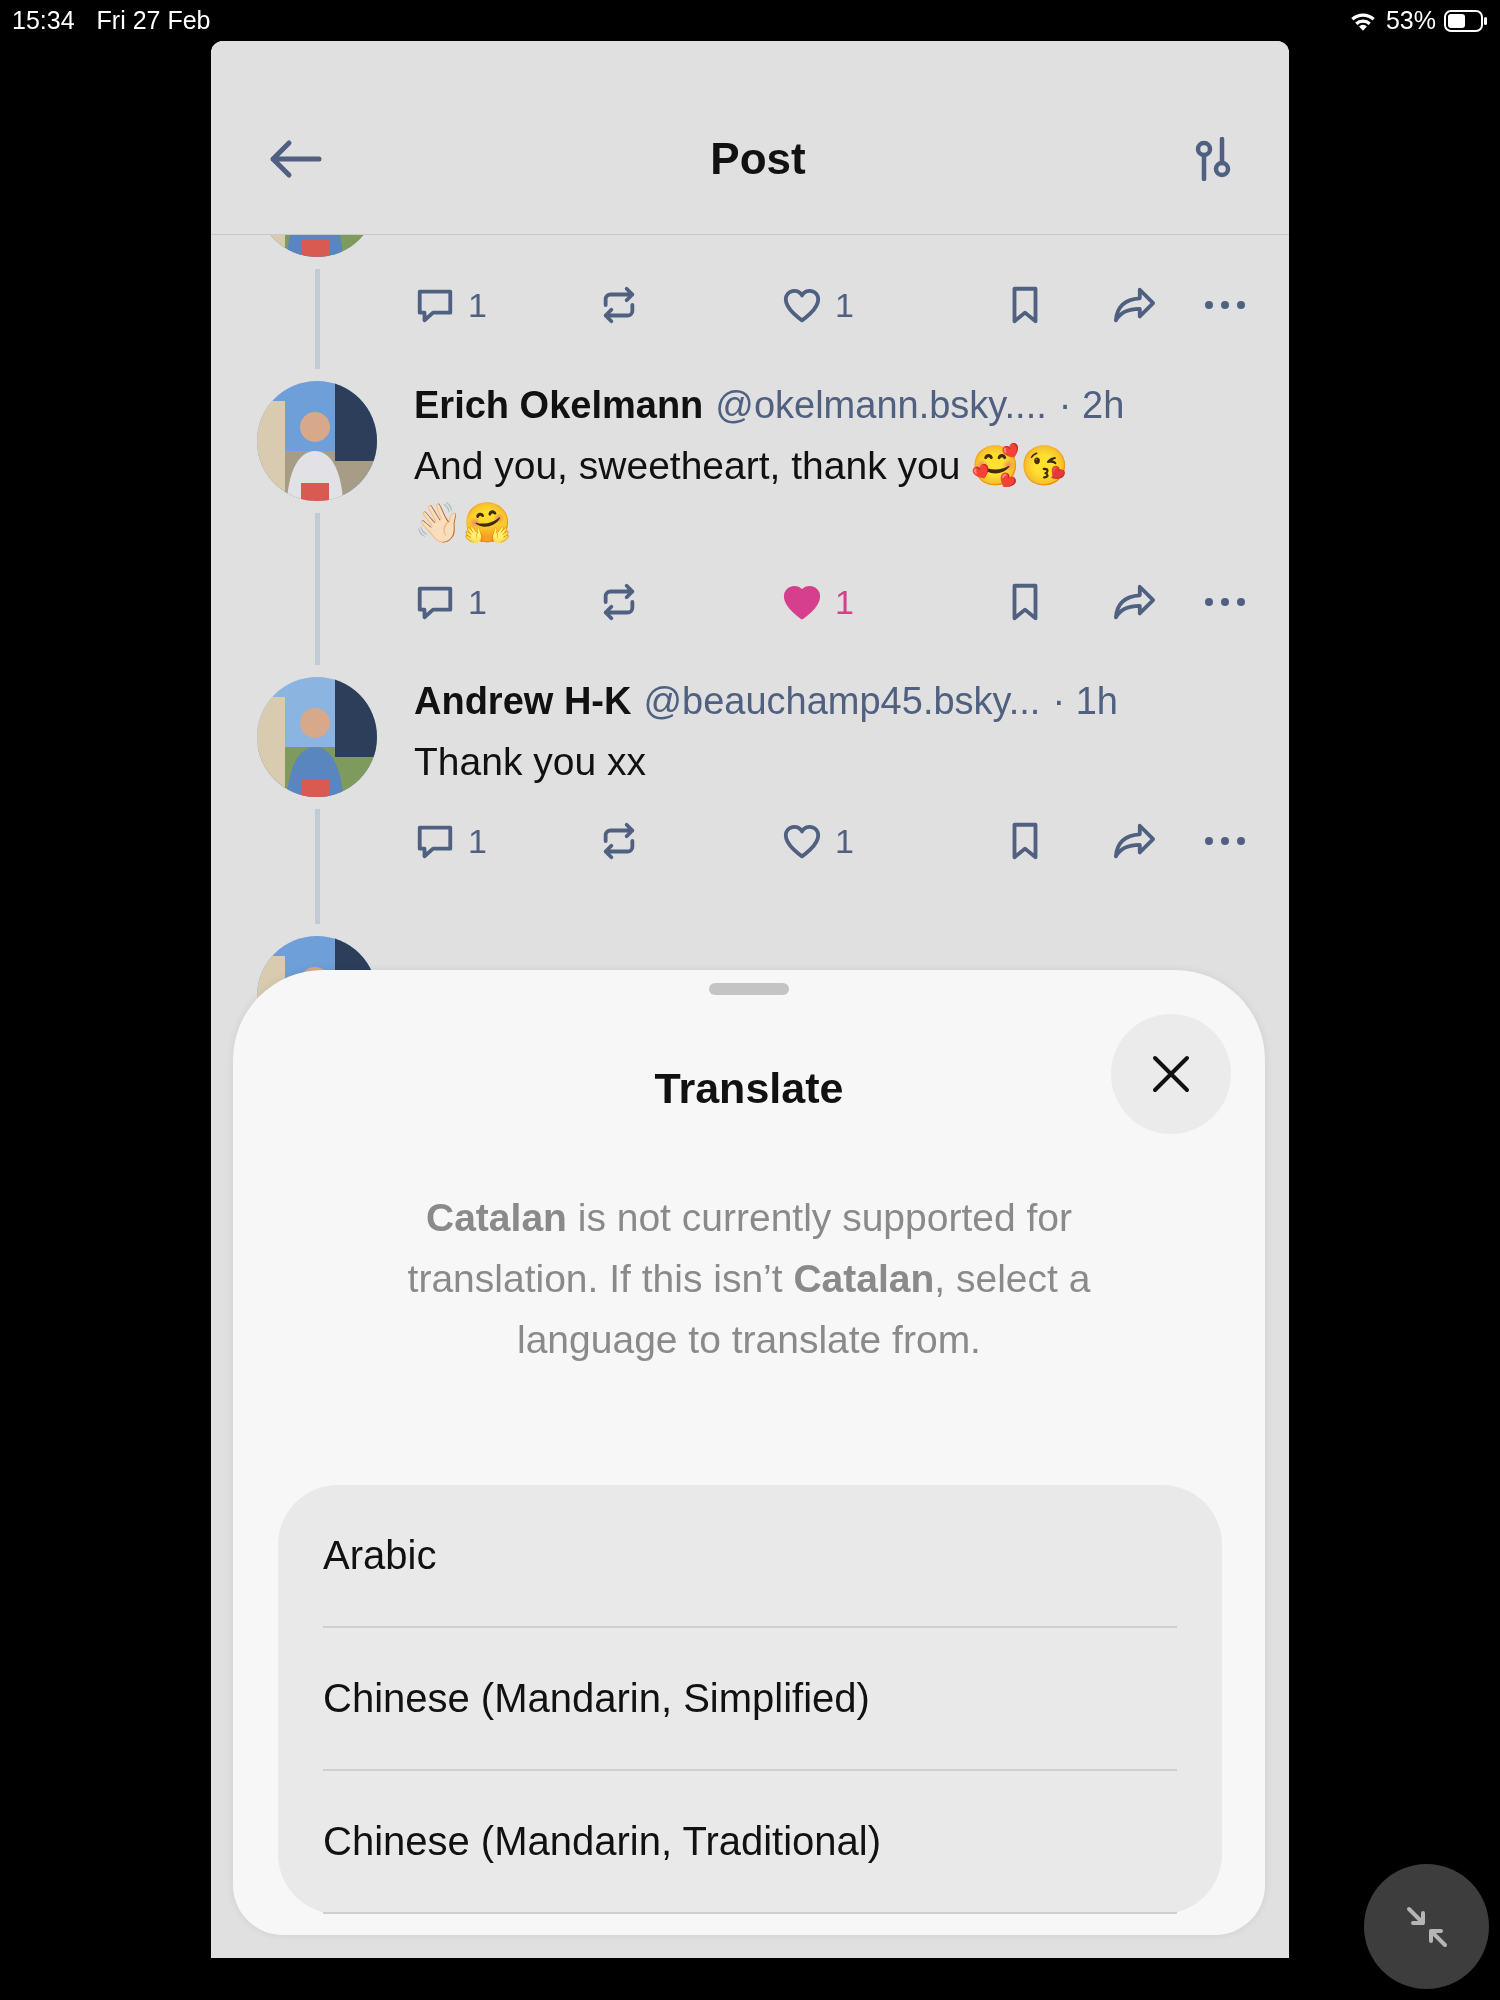 This screenshot has height=2000, width=1500. What do you see at coordinates (523, 701) in the screenshot?
I see `author-name: Andrew H-K` at bounding box center [523, 701].